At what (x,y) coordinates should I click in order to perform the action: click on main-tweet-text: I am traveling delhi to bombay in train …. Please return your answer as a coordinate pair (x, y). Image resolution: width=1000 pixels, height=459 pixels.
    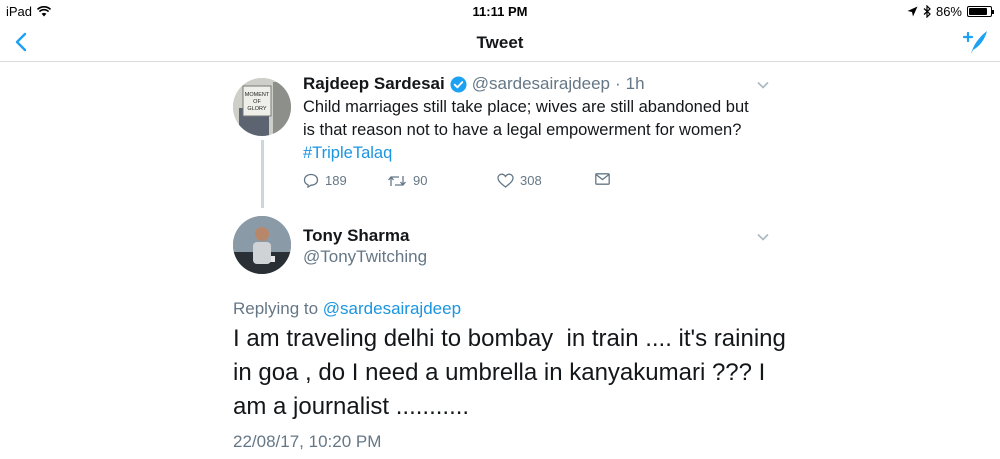
    Looking at the image, I should click on (513, 372).